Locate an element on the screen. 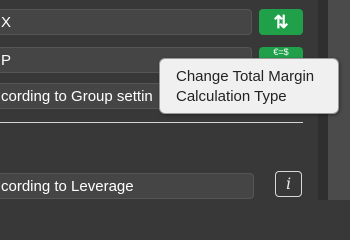 This screenshot has height=240, width=350. tooltip-line-1: Change Total Margin is located at coordinates (245, 76).